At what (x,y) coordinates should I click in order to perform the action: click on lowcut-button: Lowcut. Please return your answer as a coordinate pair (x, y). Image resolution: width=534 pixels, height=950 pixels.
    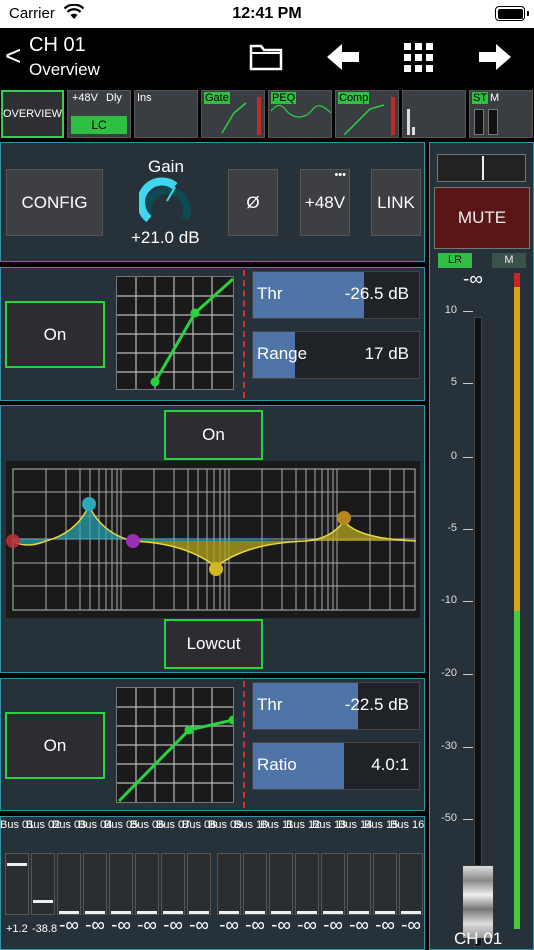
    Looking at the image, I should click on (213, 644).